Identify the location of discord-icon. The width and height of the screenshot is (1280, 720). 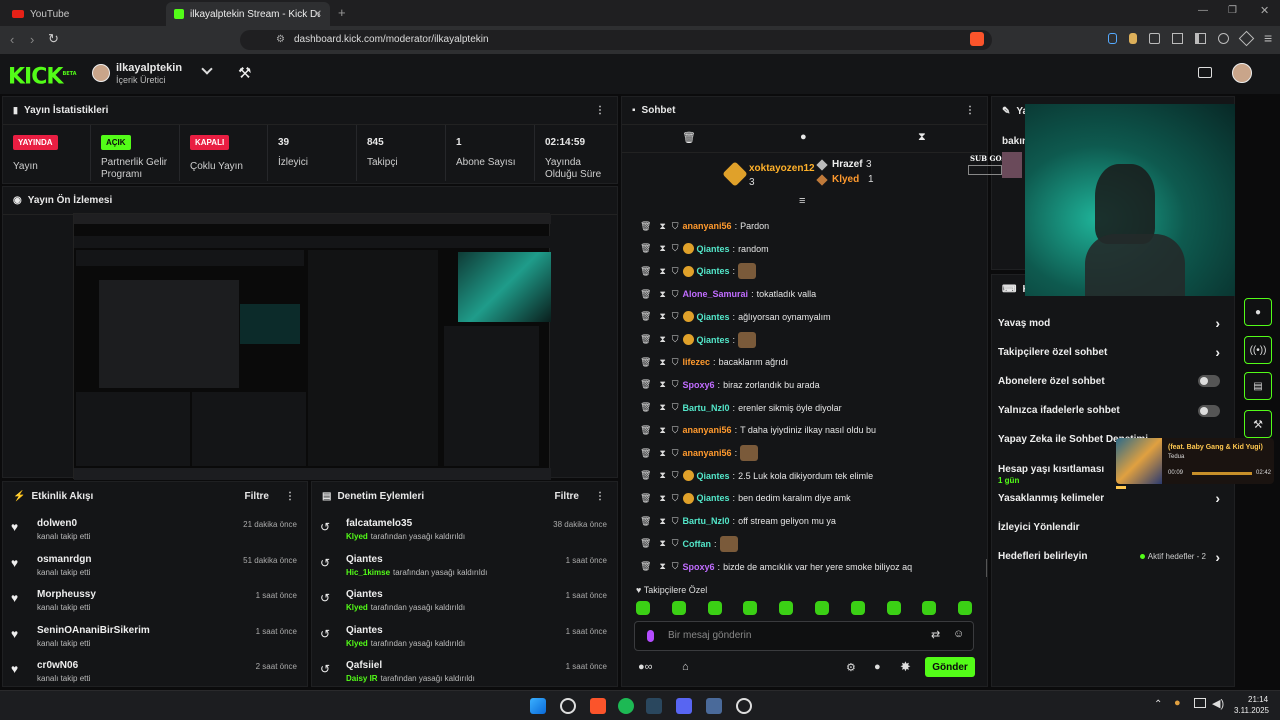
(684, 706).